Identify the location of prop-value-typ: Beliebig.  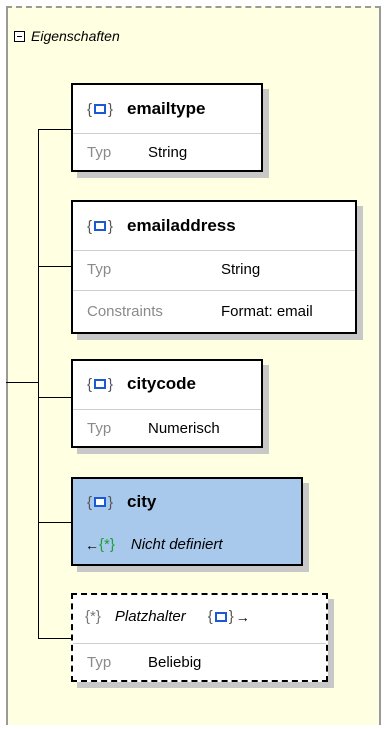
(175, 662).